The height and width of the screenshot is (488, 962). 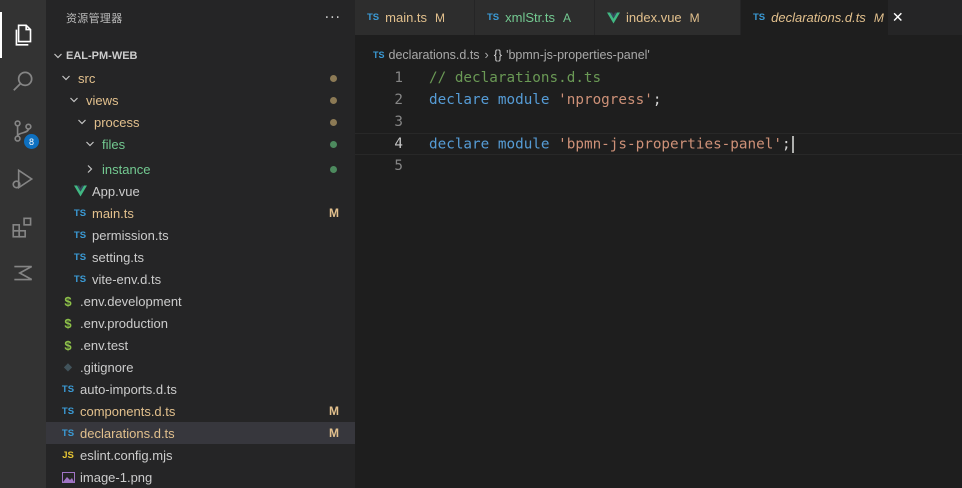 I want to click on tree-item: App.vue, so click(x=200, y=191).